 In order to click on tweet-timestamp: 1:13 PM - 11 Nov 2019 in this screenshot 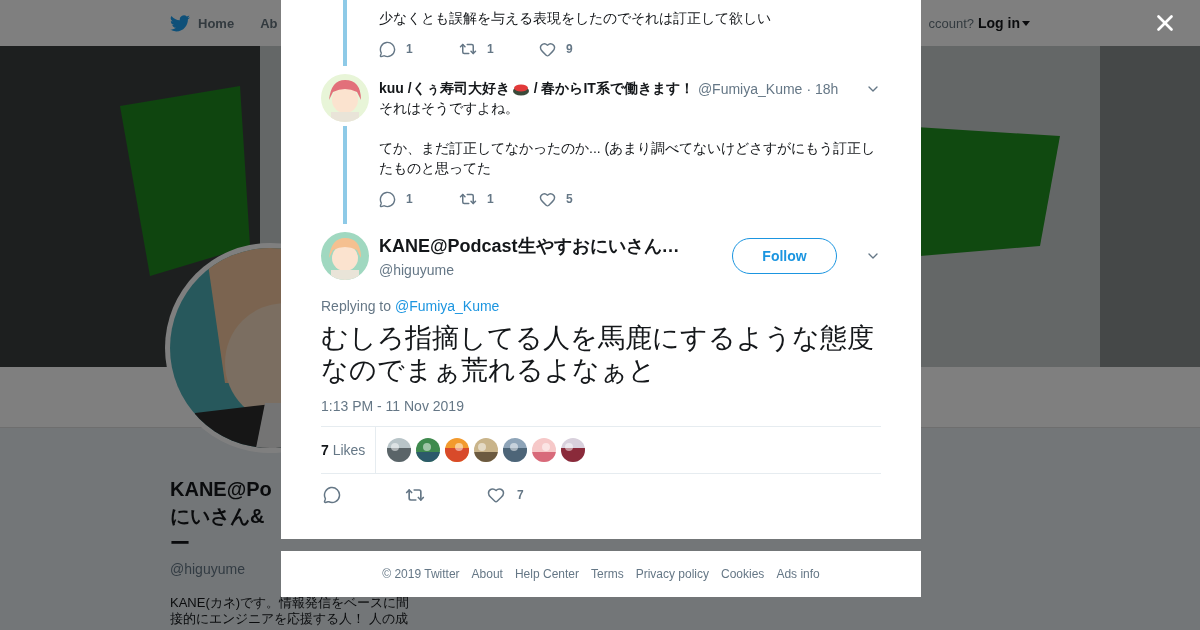, I will do `click(393, 406)`.